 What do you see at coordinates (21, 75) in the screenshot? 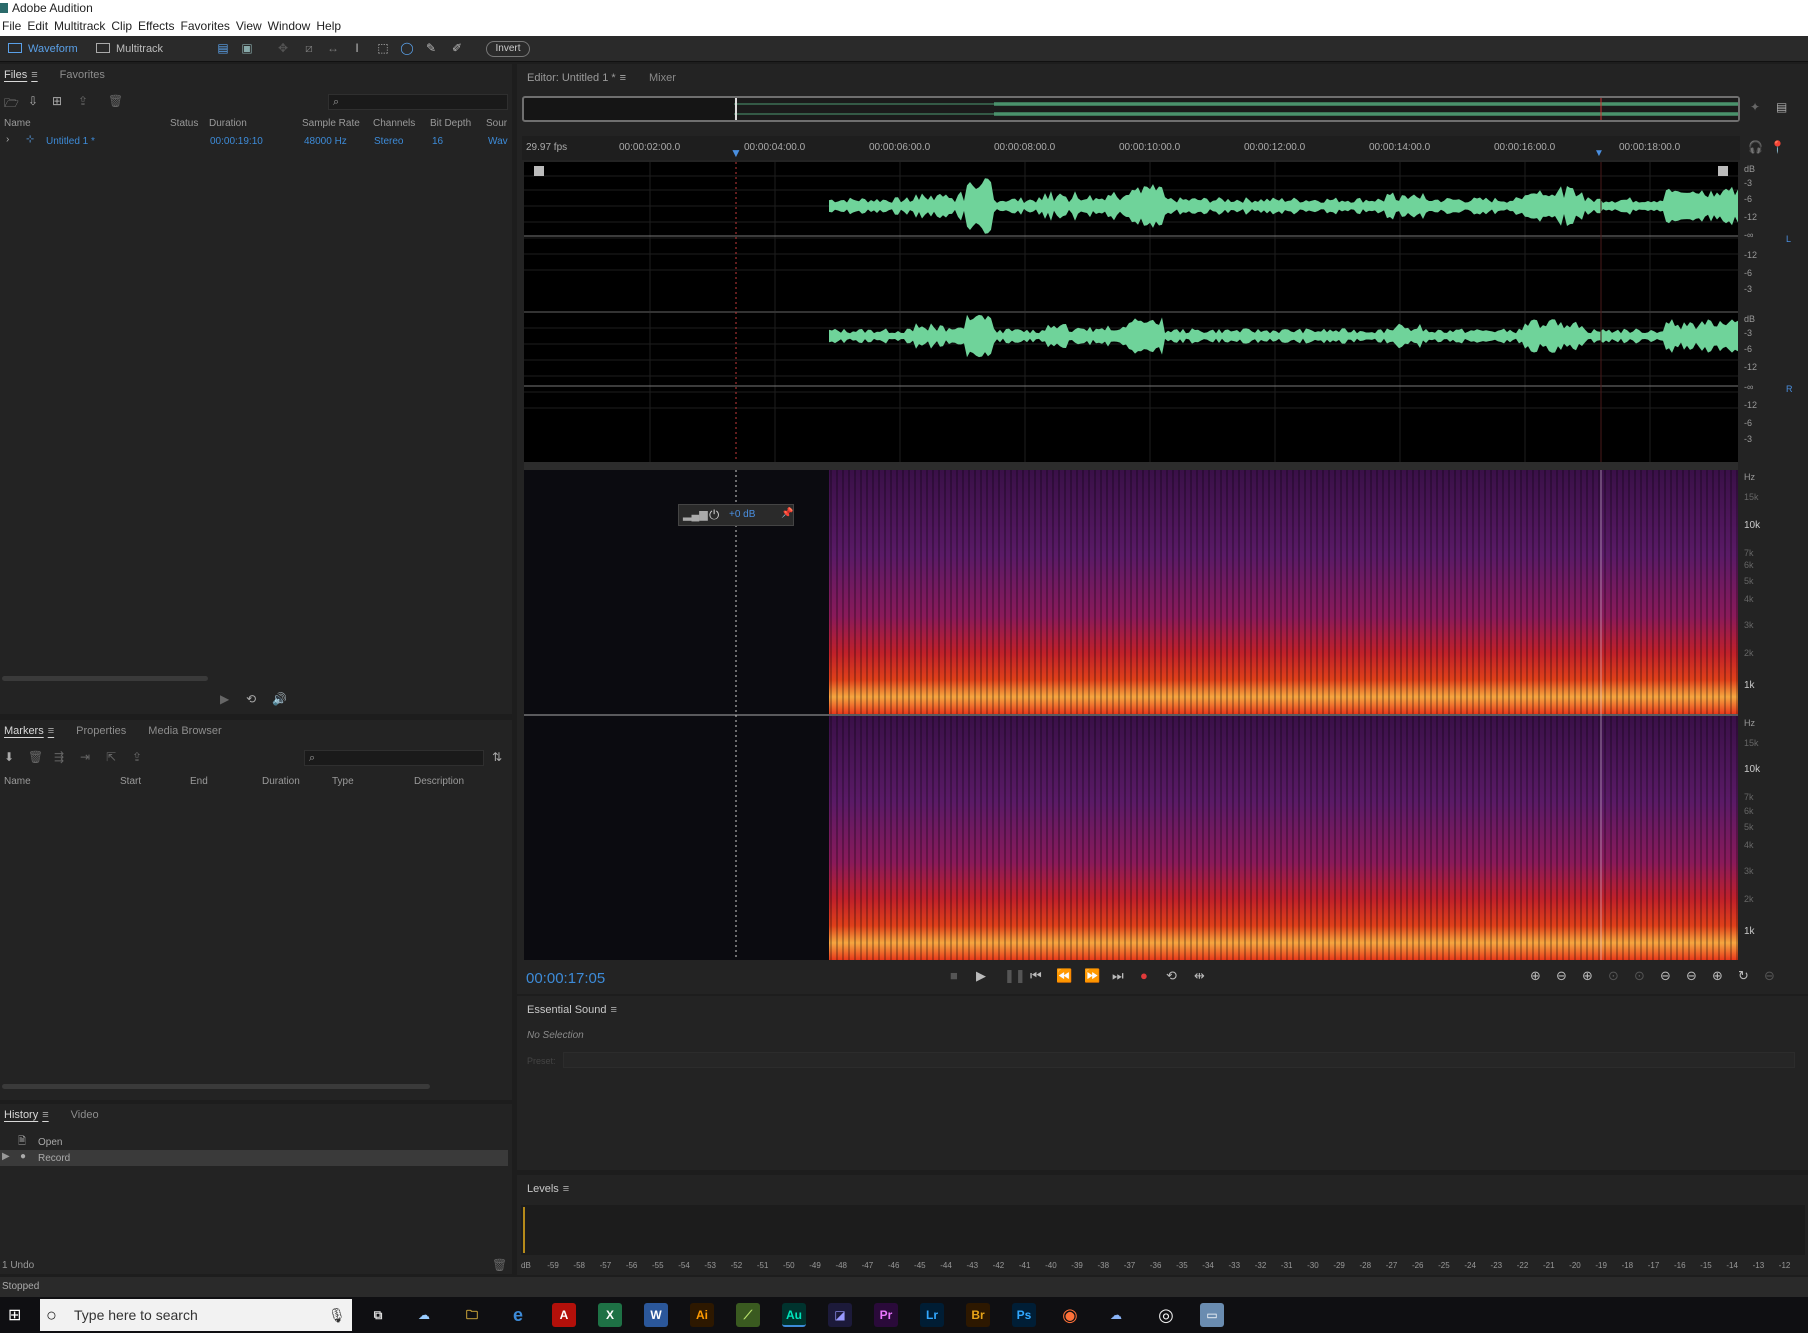
I see `tab-files: Files ≡` at bounding box center [21, 75].